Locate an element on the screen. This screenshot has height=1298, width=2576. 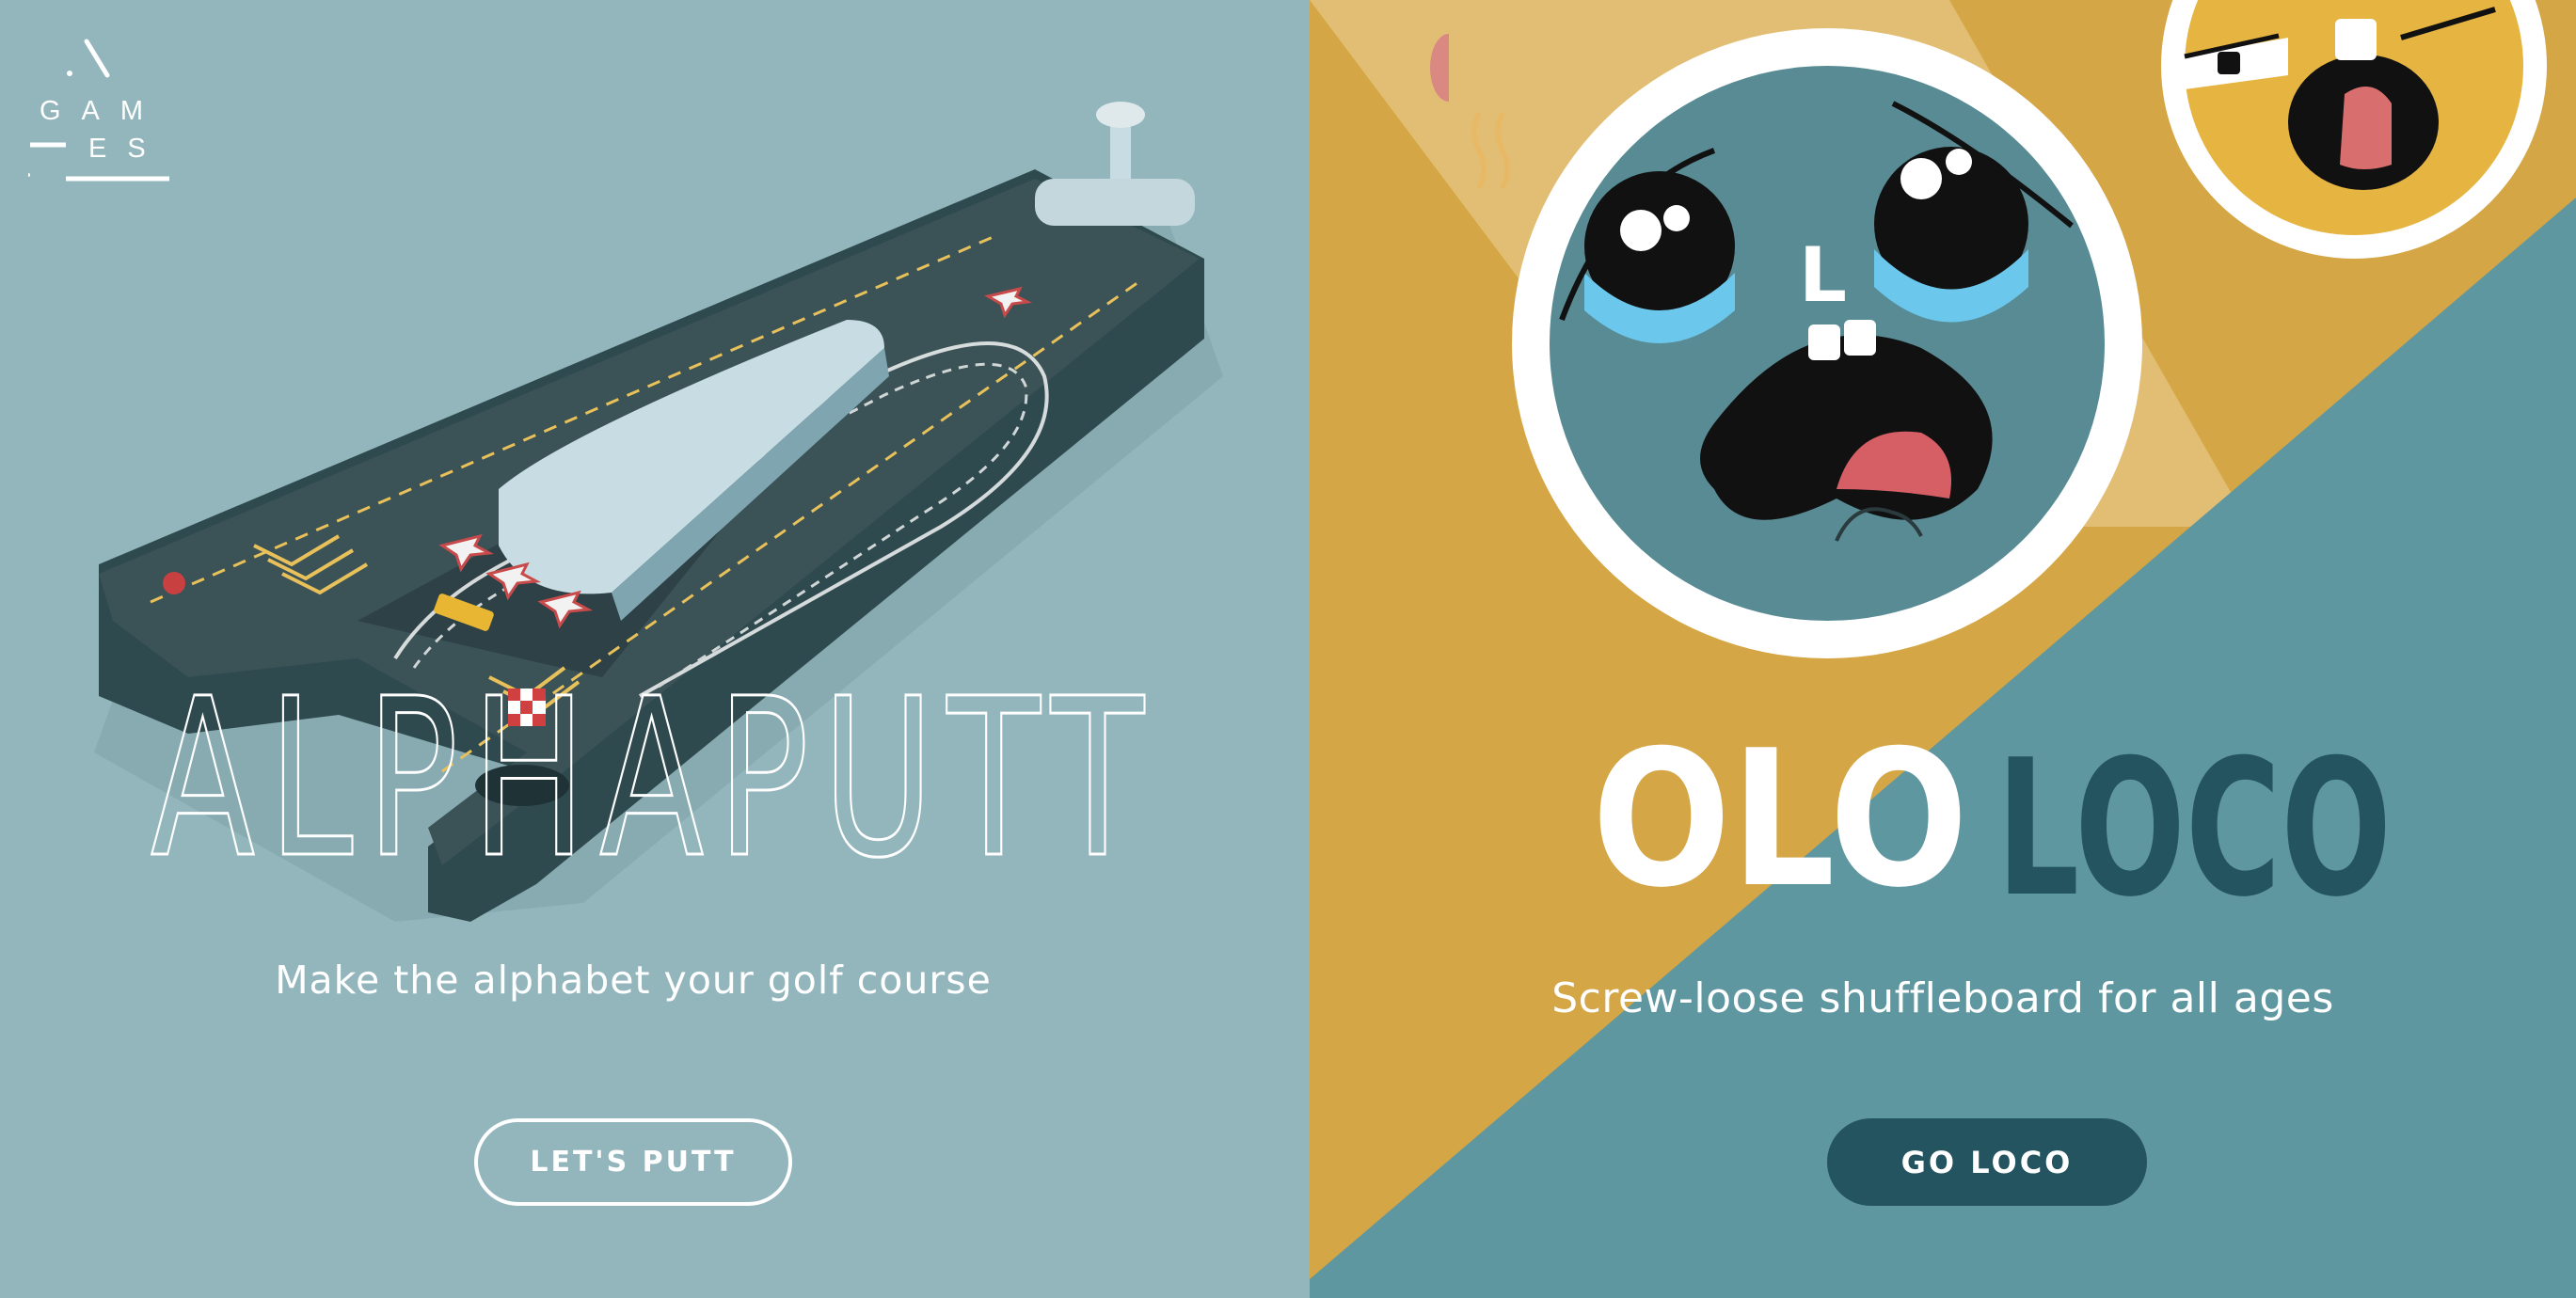
ololoco-tagline: Screw-loose shuffleboard for all ages is located at coordinates (1942, 998).